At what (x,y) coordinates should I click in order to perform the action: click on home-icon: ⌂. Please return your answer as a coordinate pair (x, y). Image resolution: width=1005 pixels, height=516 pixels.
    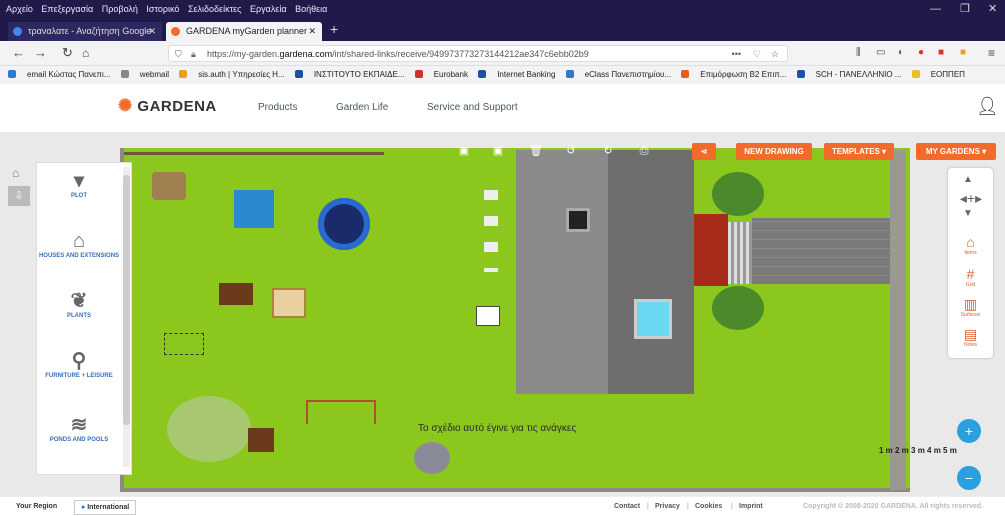
    Looking at the image, I should click on (85, 53).